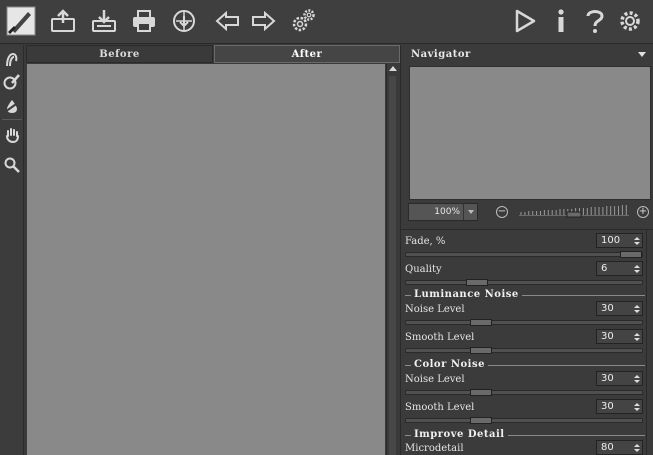 This screenshot has height=455, width=653. What do you see at coordinates (12, 60) in the screenshot?
I see `smudge-icon` at bounding box center [12, 60].